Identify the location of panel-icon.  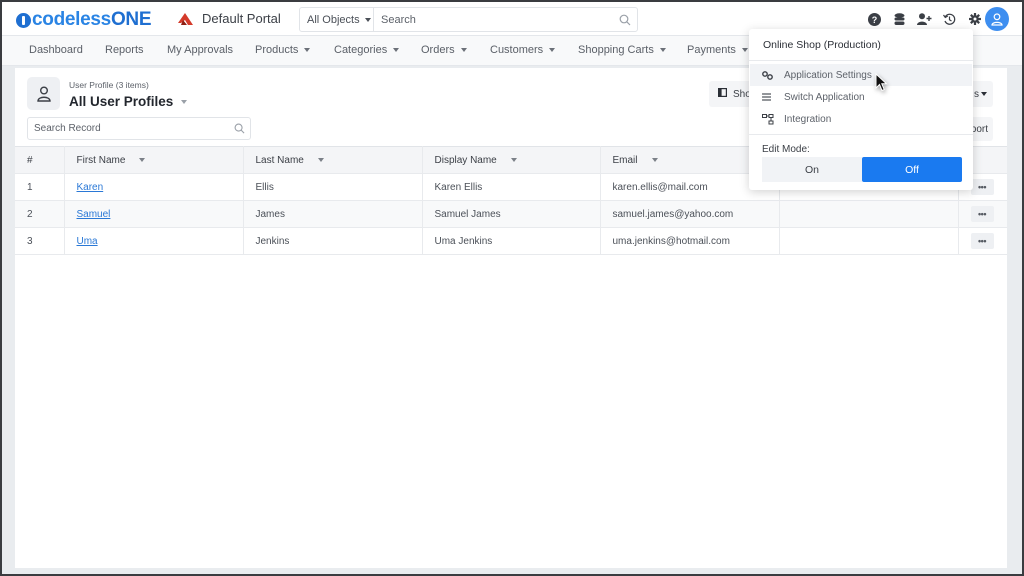
(723, 94).